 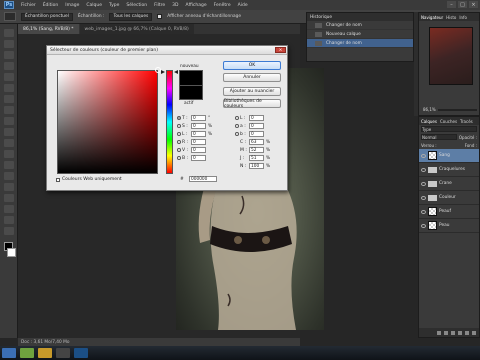 I want to click on blend-mode-dropdown: Normal, so click(x=439, y=137).